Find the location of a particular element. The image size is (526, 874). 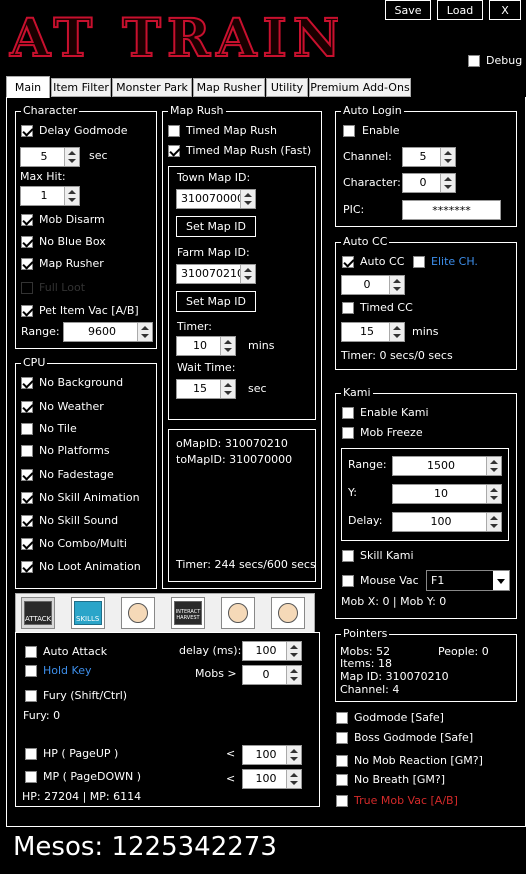

timed-map-rush-label: Timed Map Rush is located at coordinates (231, 130).